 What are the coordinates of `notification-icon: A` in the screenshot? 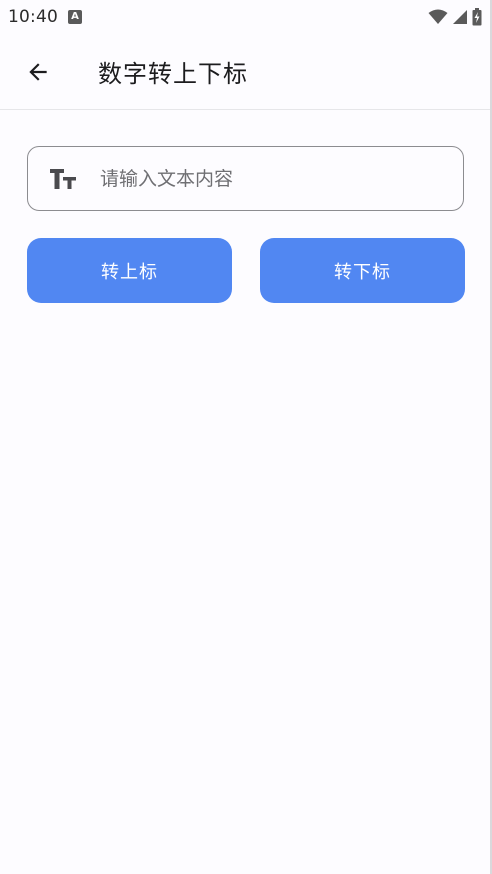 It's located at (75, 17).